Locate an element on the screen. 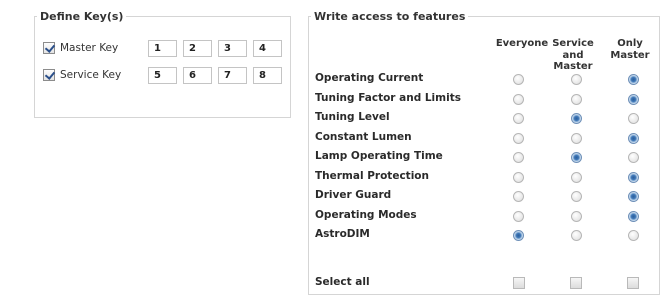 This screenshot has width=669, height=297. feature-row: Driver Guard is located at coordinates (485, 197).